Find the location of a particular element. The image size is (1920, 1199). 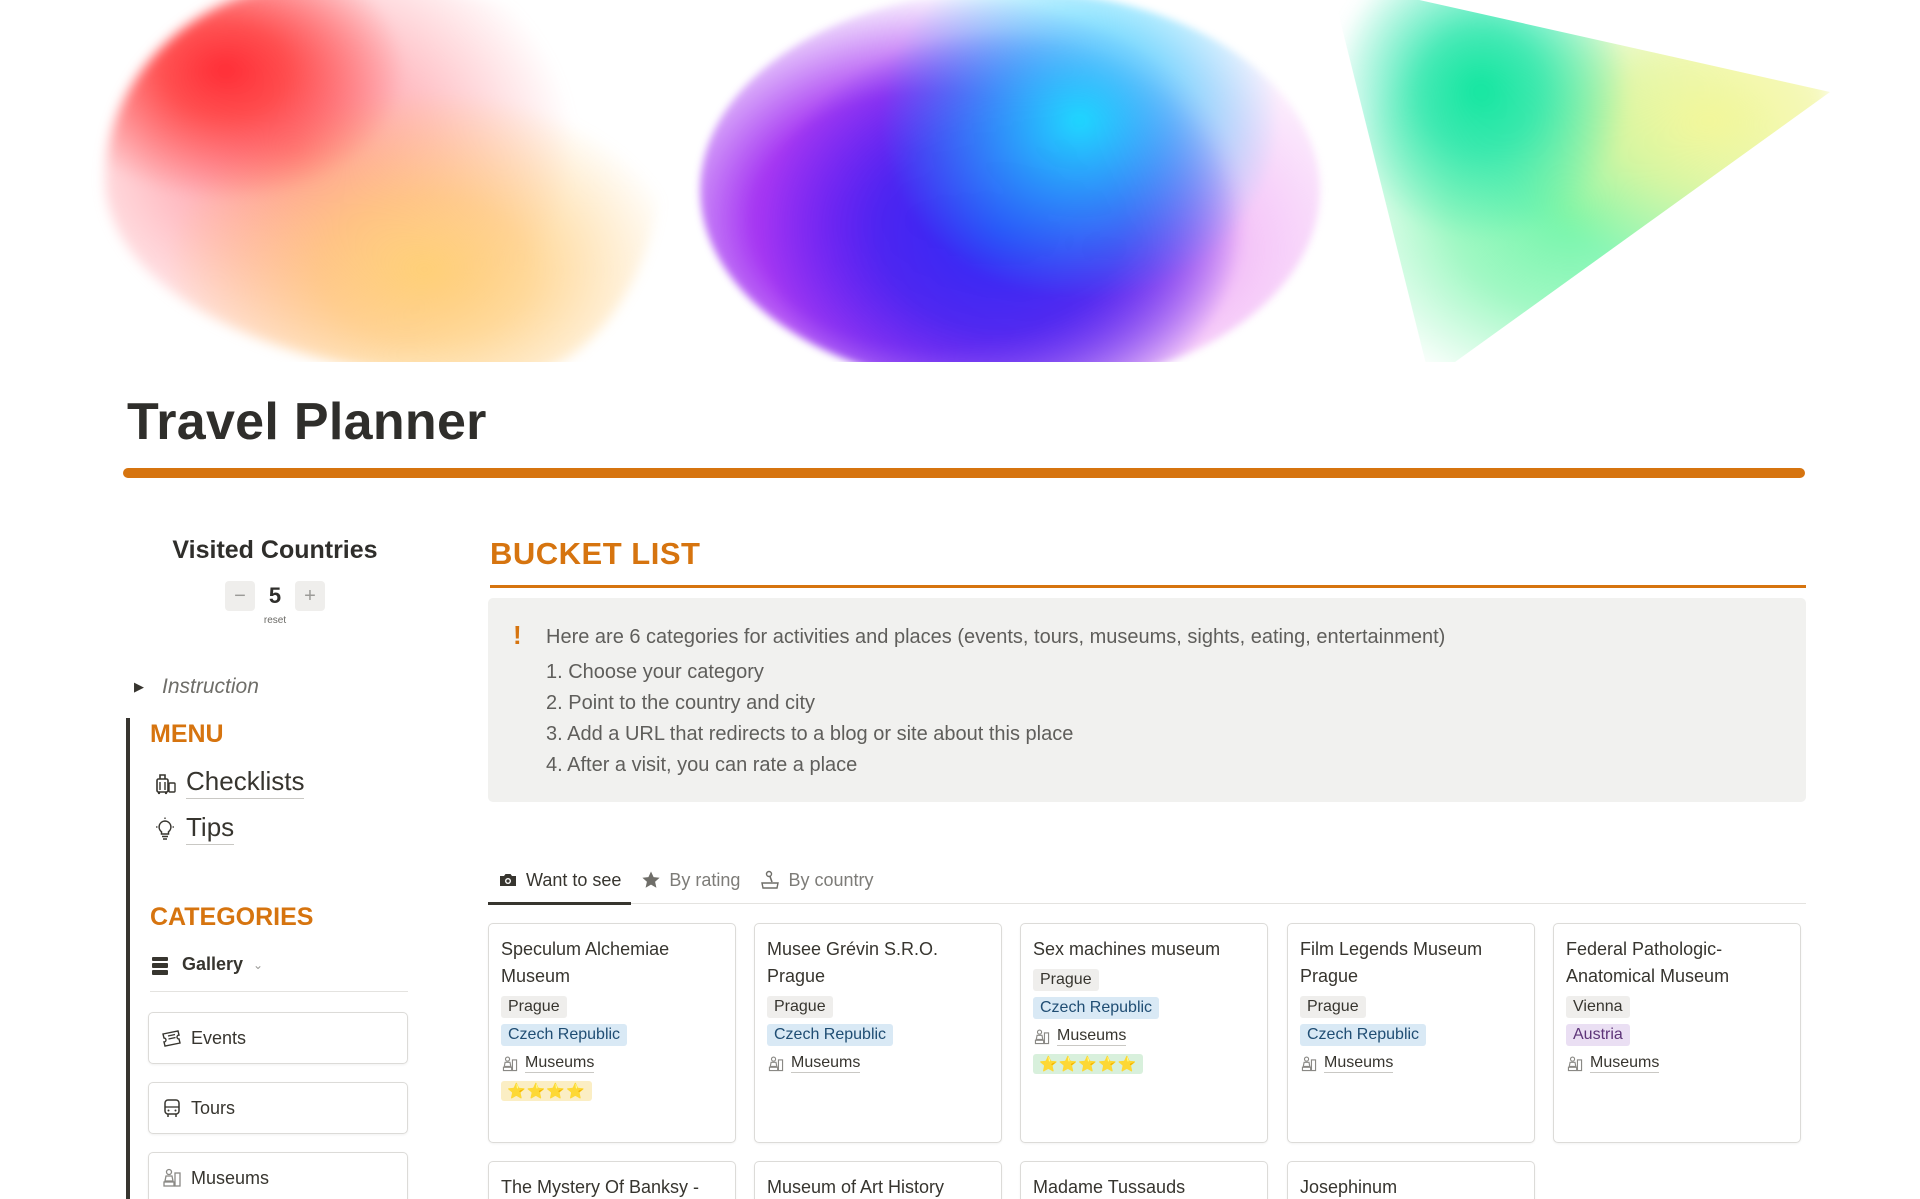

reset-link: reset is located at coordinates (275, 620).